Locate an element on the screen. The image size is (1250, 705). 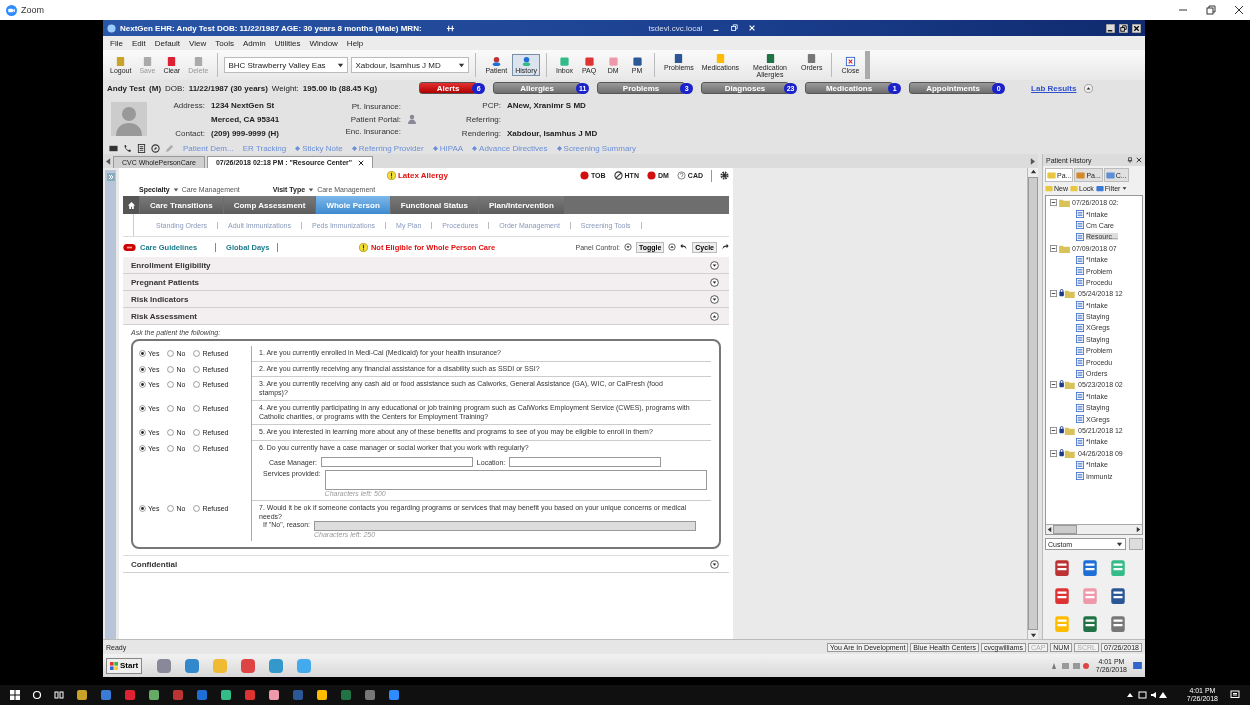
location-dropdown: BHC Strawberry Valley Eas is located at coordinates (286, 65).